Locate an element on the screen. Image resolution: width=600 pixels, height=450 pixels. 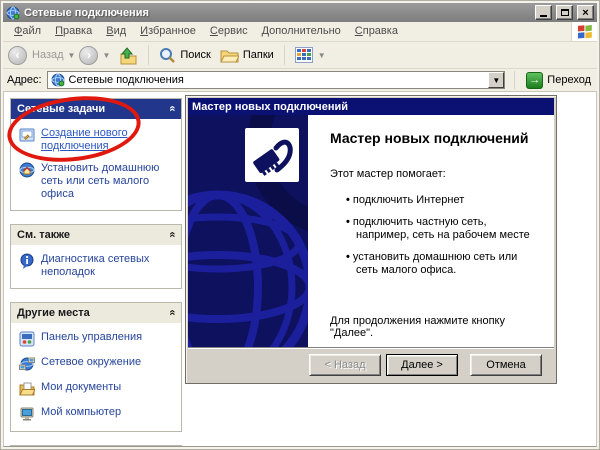
panel-title: Сетевые задачи is located at coordinates (61, 109).